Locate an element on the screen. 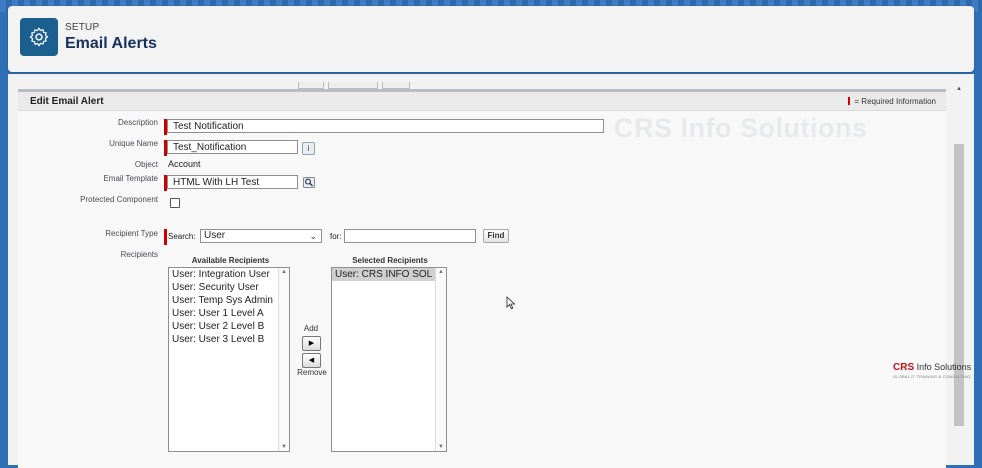  setup-icon-box is located at coordinates (39, 37).